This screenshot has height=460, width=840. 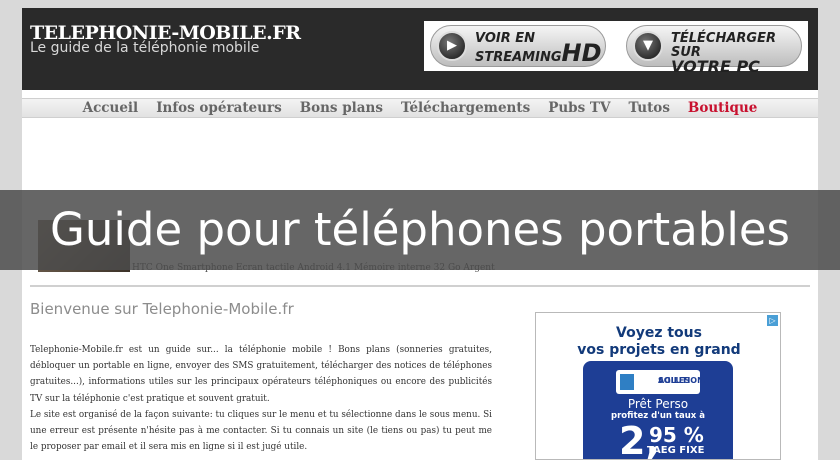 What do you see at coordinates (465, 108) in the screenshot?
I see `nav-telechargements: Téléchargements` at bounding box center [465, 108].